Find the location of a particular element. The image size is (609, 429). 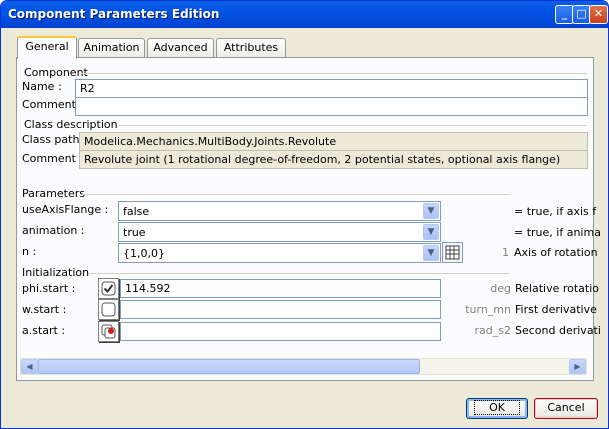

param-unit: 1 is located at coordinates (505, 252).